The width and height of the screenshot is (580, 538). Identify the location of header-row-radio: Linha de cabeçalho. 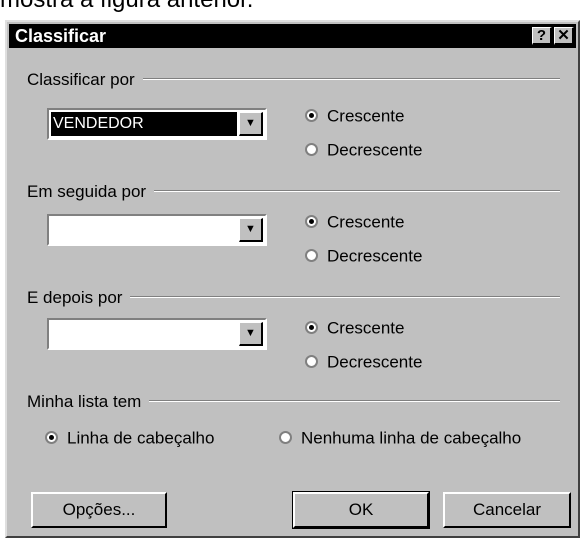
(129, 439).